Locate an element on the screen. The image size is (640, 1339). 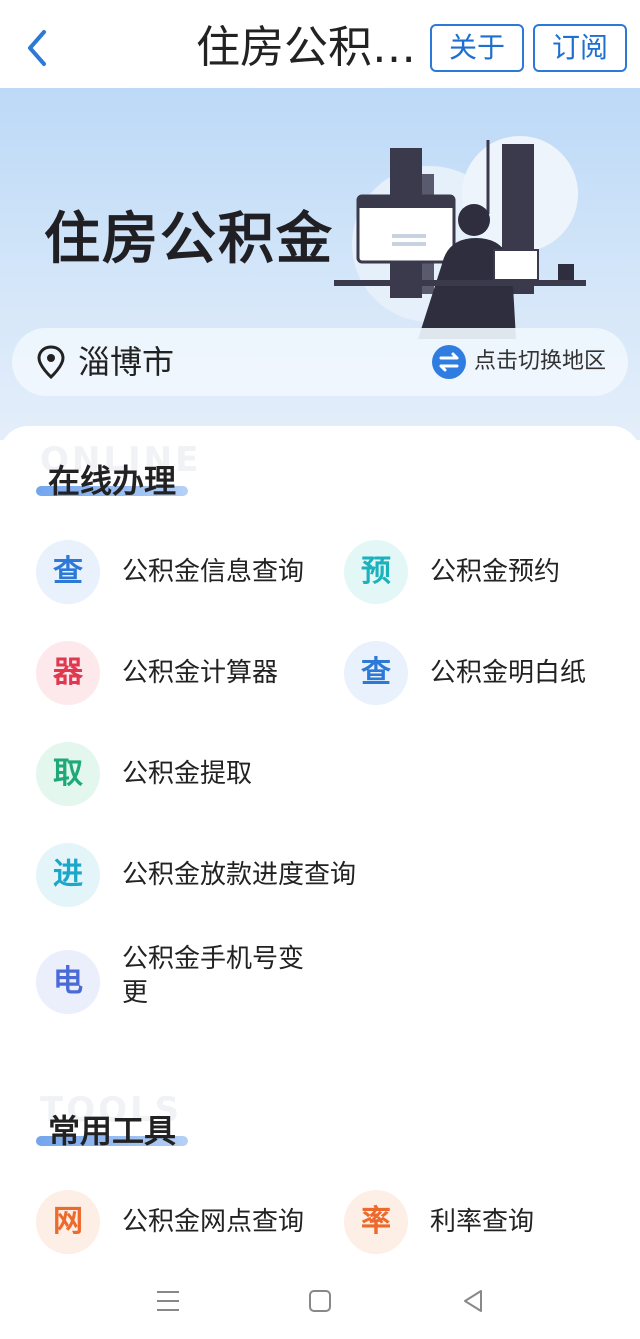
service-label: 公积金提取 is located at coordinates (187, 774).